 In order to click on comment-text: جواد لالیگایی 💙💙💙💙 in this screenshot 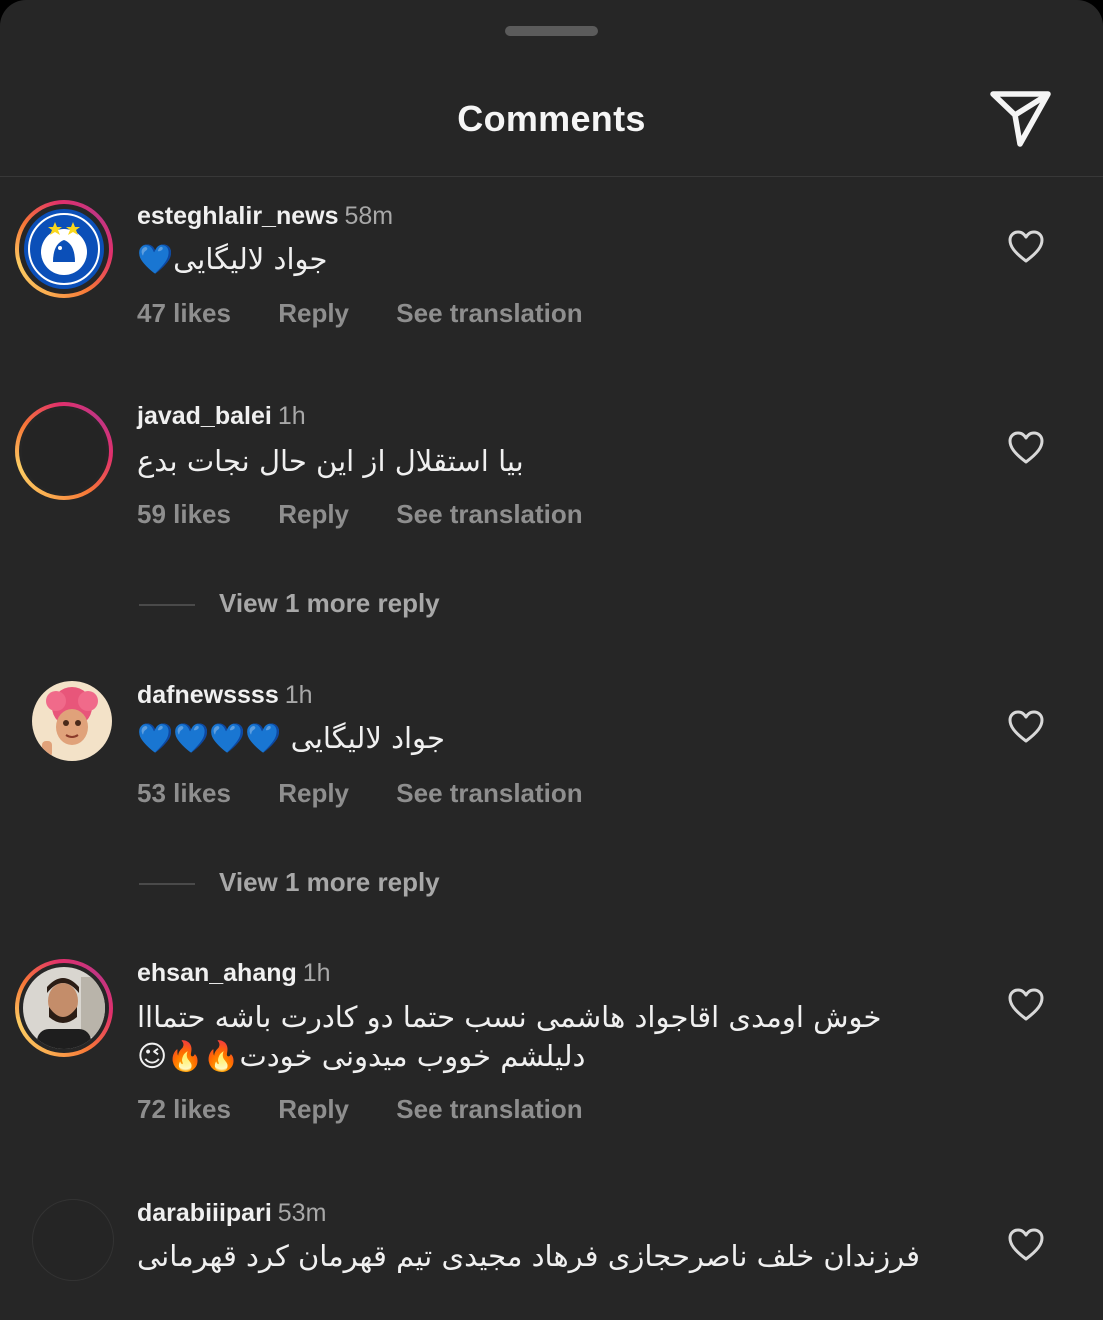, I will do `click(291, 738)`.